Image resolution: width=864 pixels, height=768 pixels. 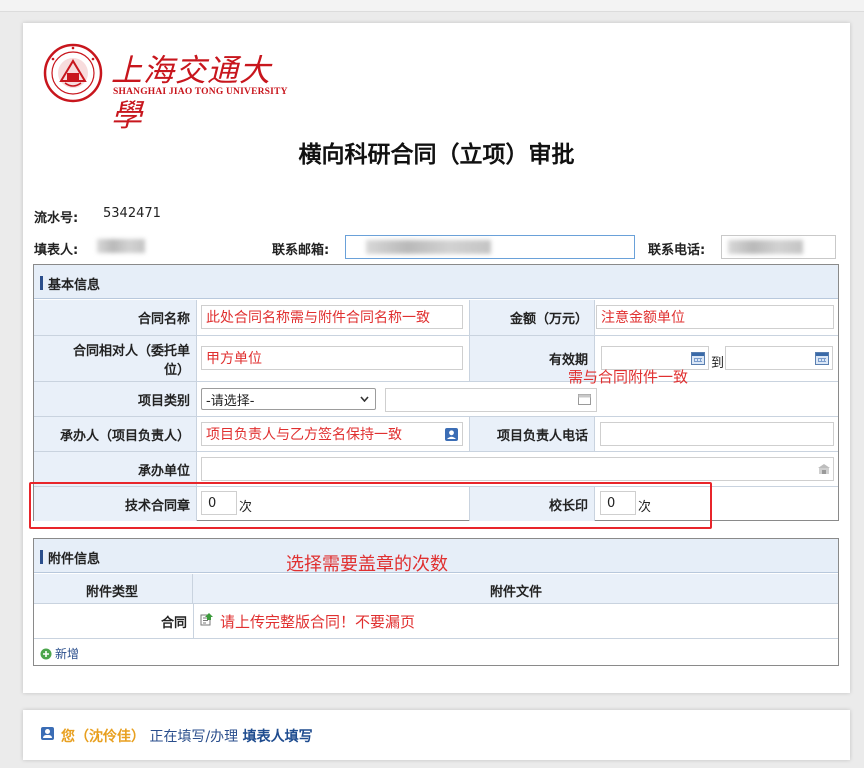 I want to click on email-label: 联系邮箱:, so click(x=301, y=250).